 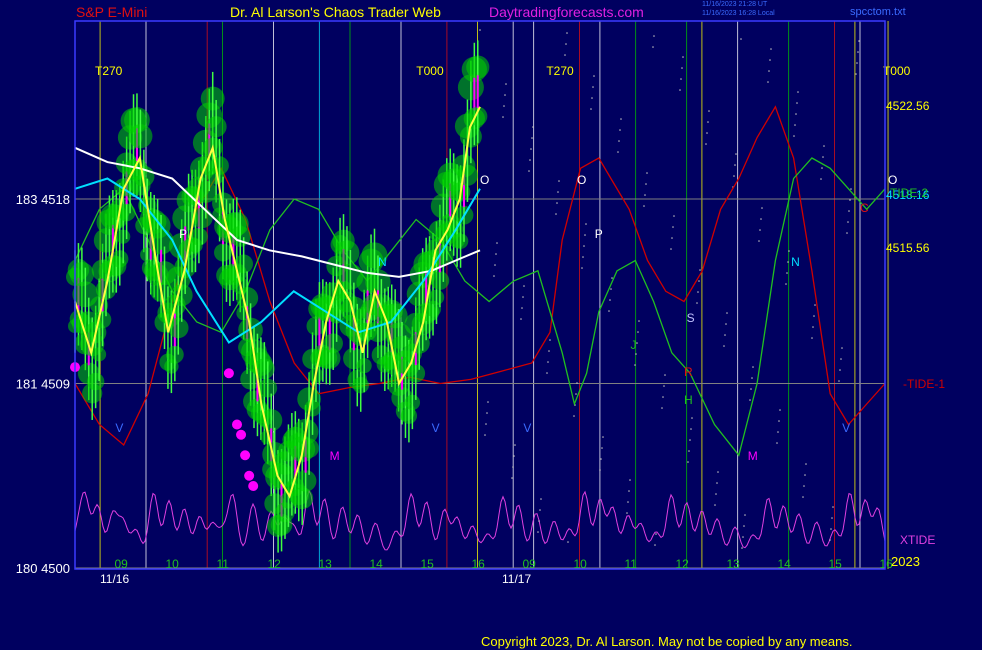 What do you see at coordinates (566, 12) in the screenshot?
I see `site-url: Daytradingforecasts.com` at bounding box center [566, 12].